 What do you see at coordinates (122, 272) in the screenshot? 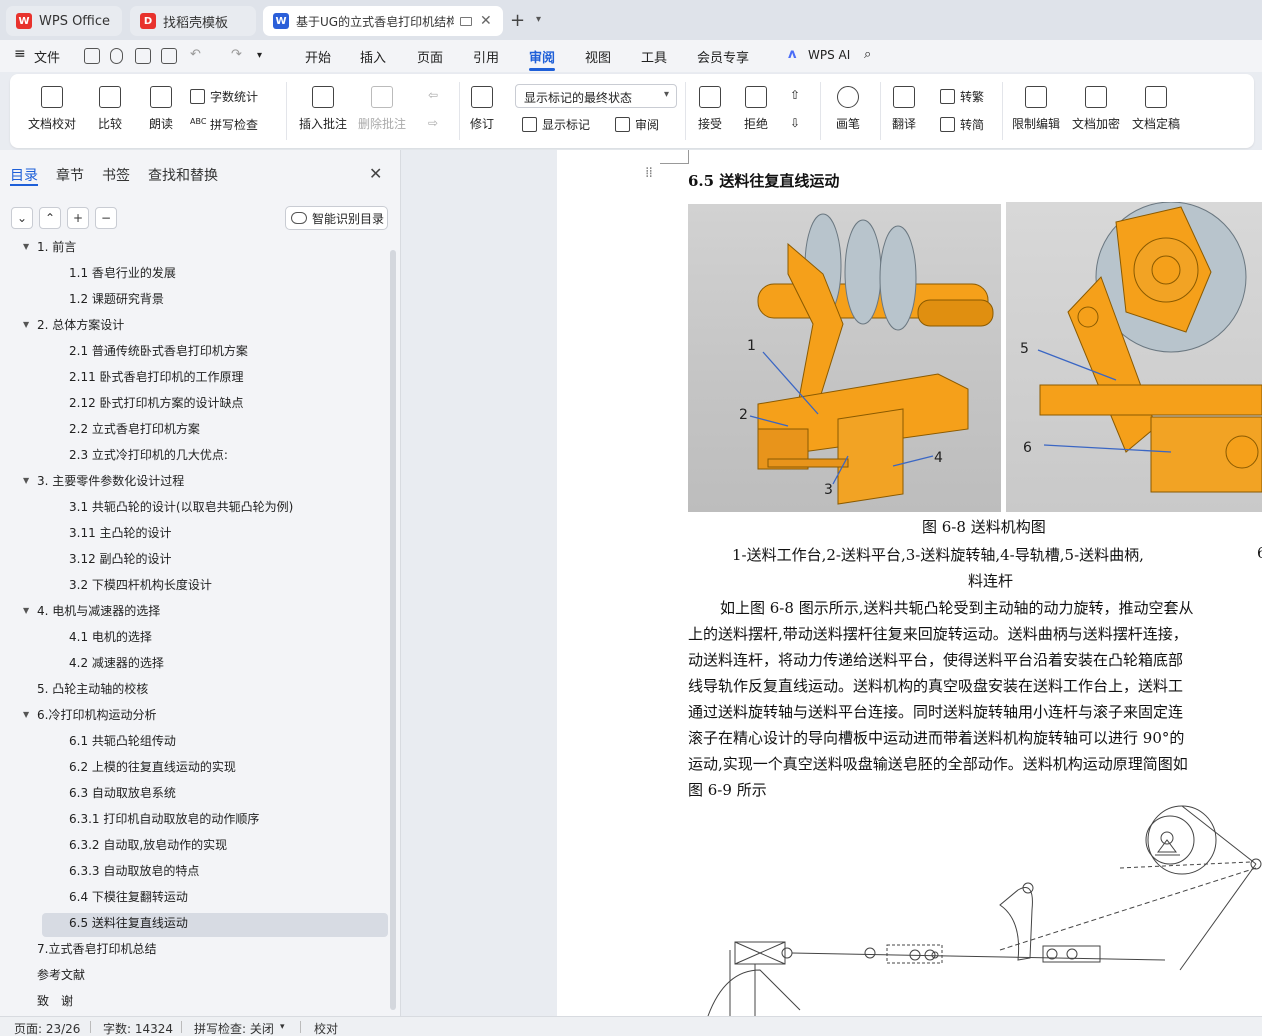
I see `toc-item: 1.1 香皂行业的发展` at bounding box center [122, 272].